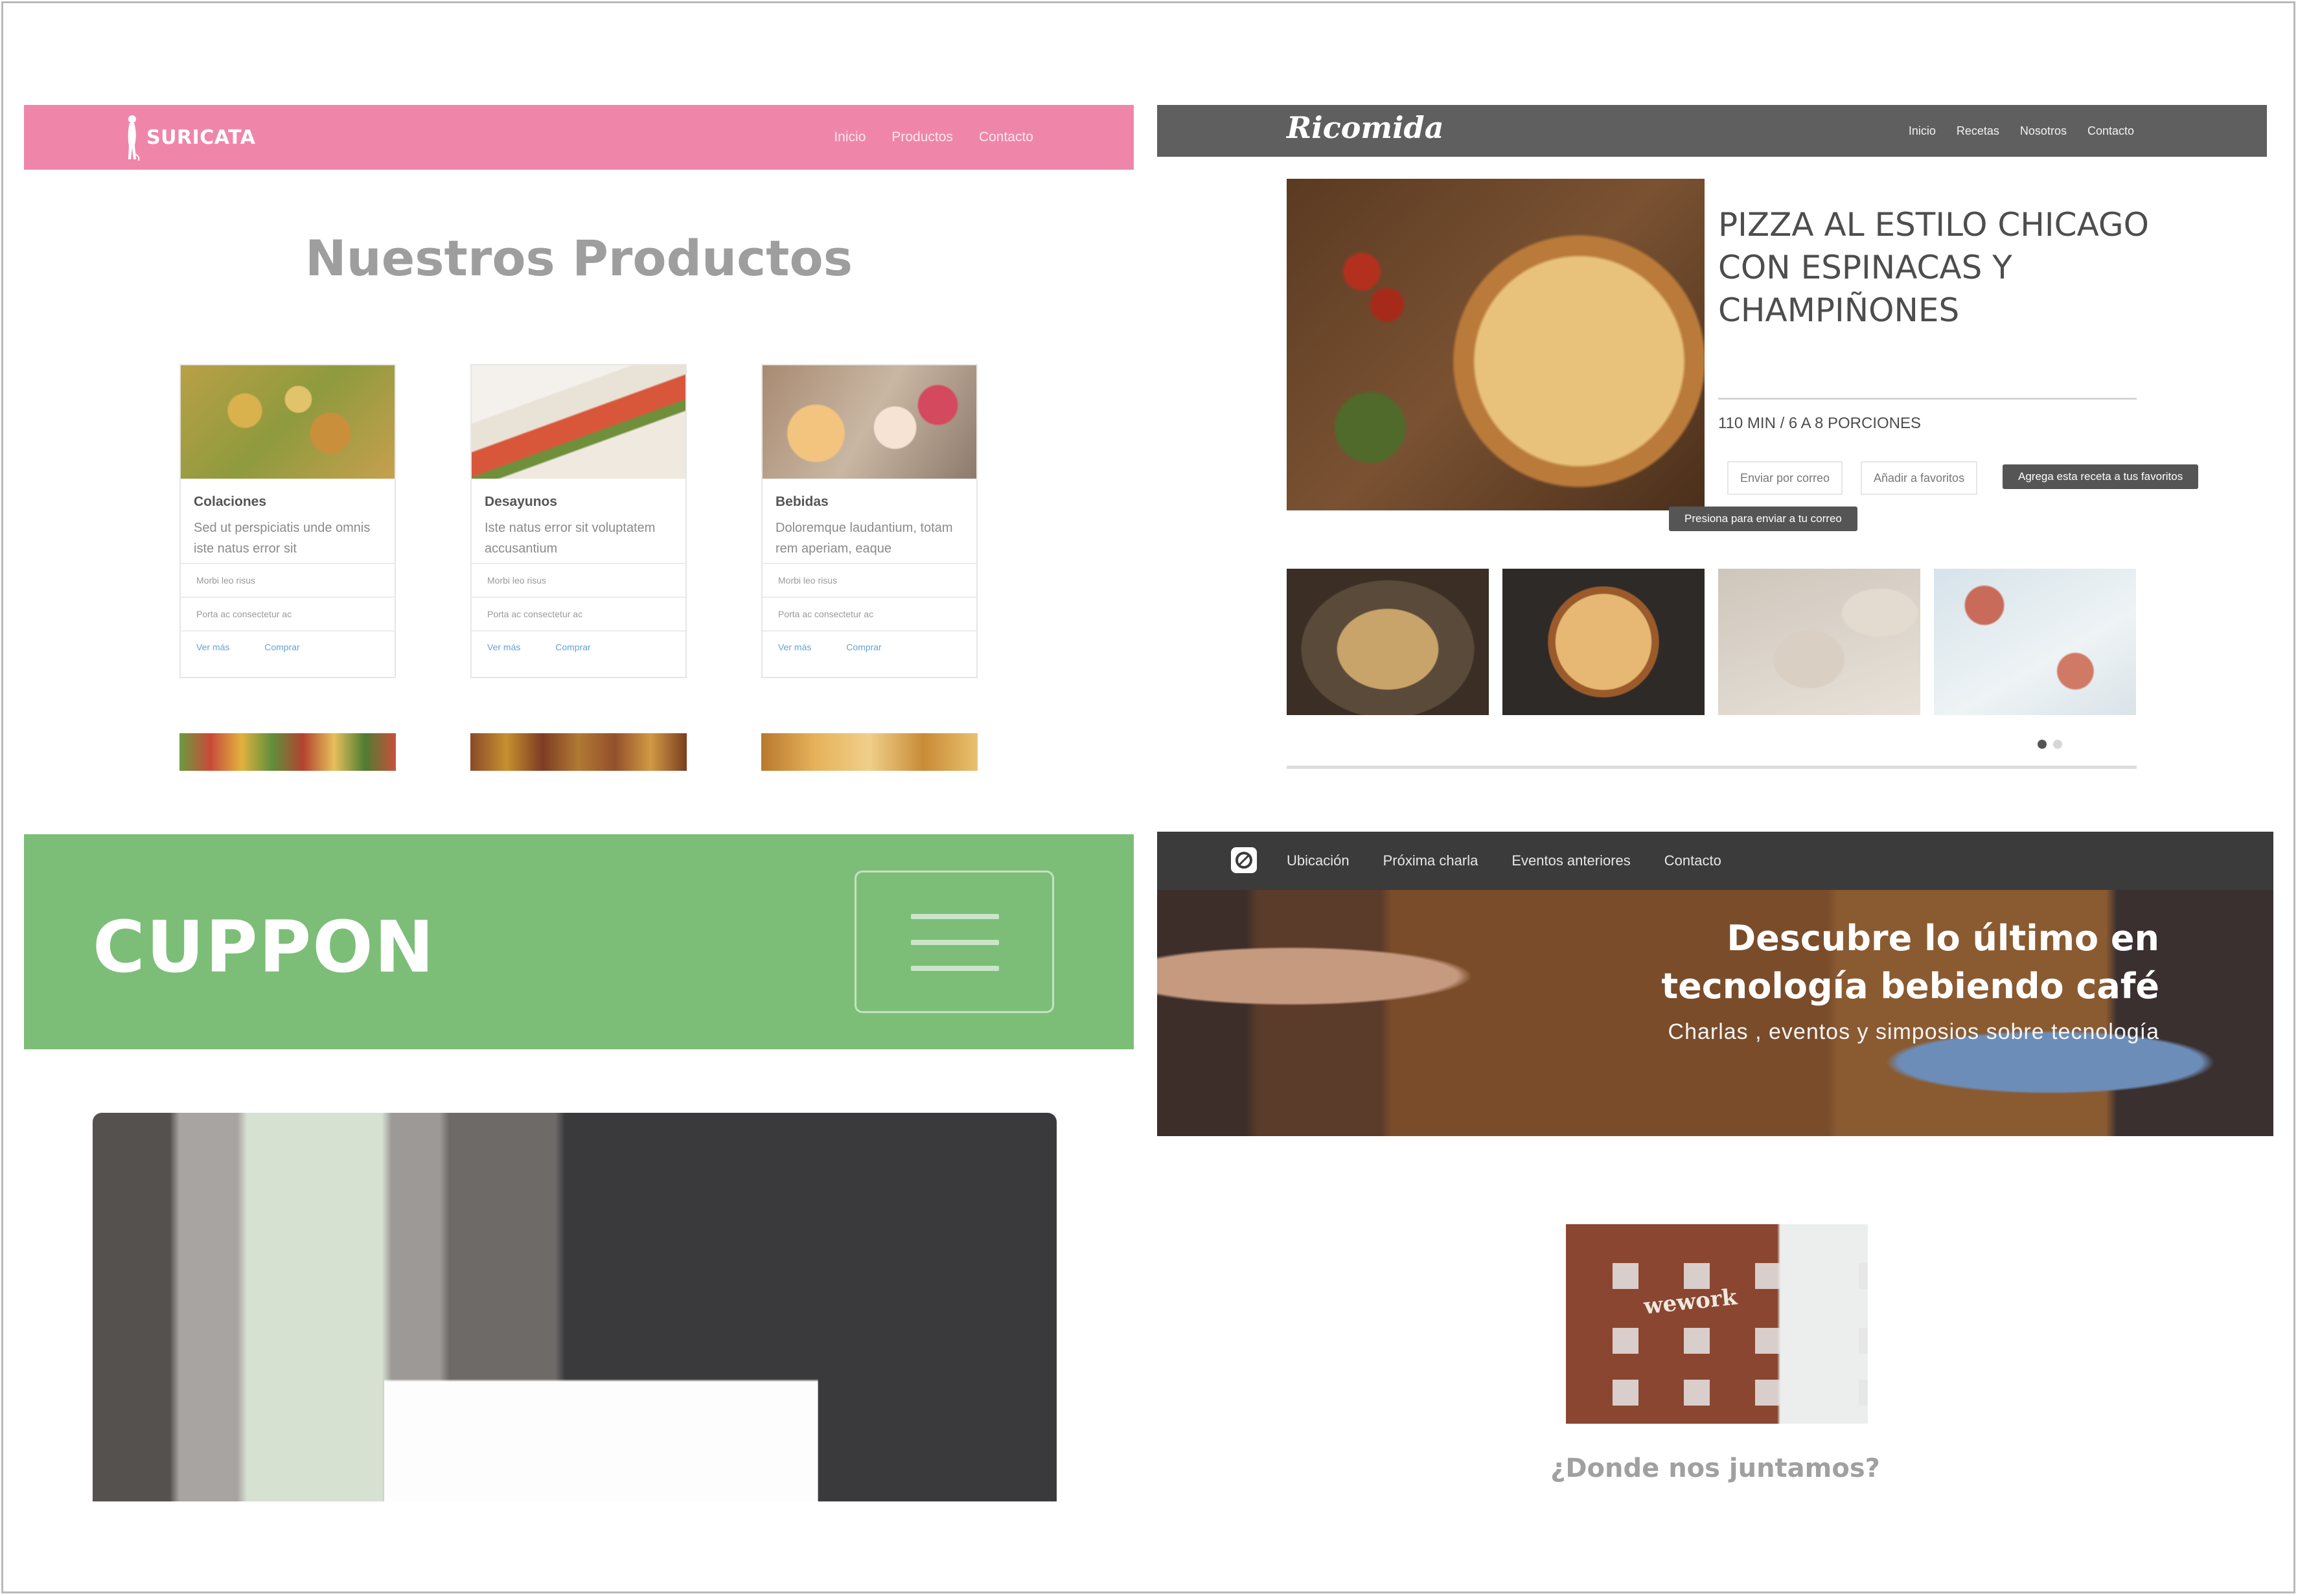 Image resolution: width=2298 pixels, height=1596 pixels. Describe the element at coordinates (1978, 131) in the screenshot. I see `nav-recetas: Recetas` at that location.